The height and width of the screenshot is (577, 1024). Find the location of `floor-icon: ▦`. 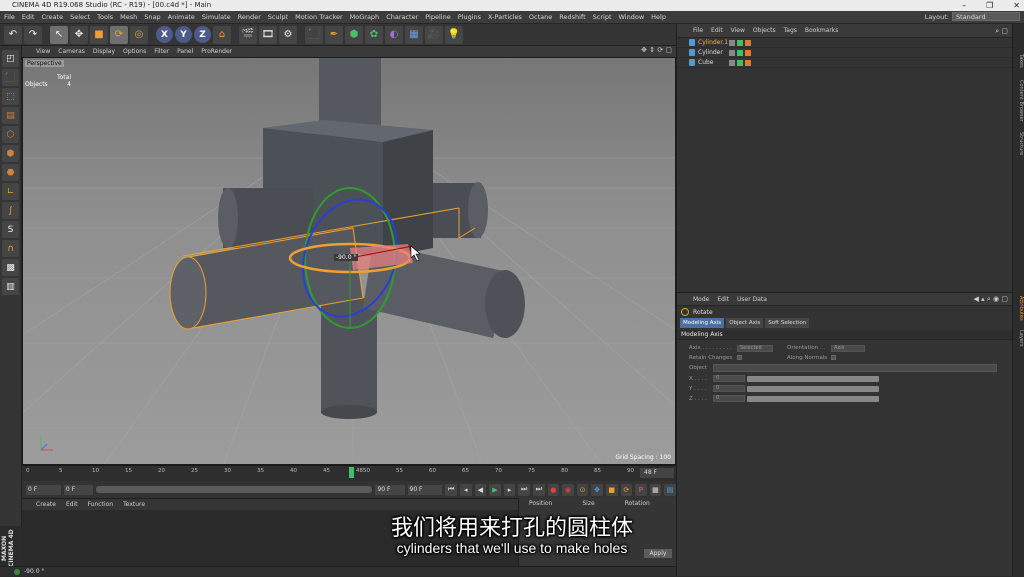

floor-icon: ▦ is located at coordinates (414, 34).